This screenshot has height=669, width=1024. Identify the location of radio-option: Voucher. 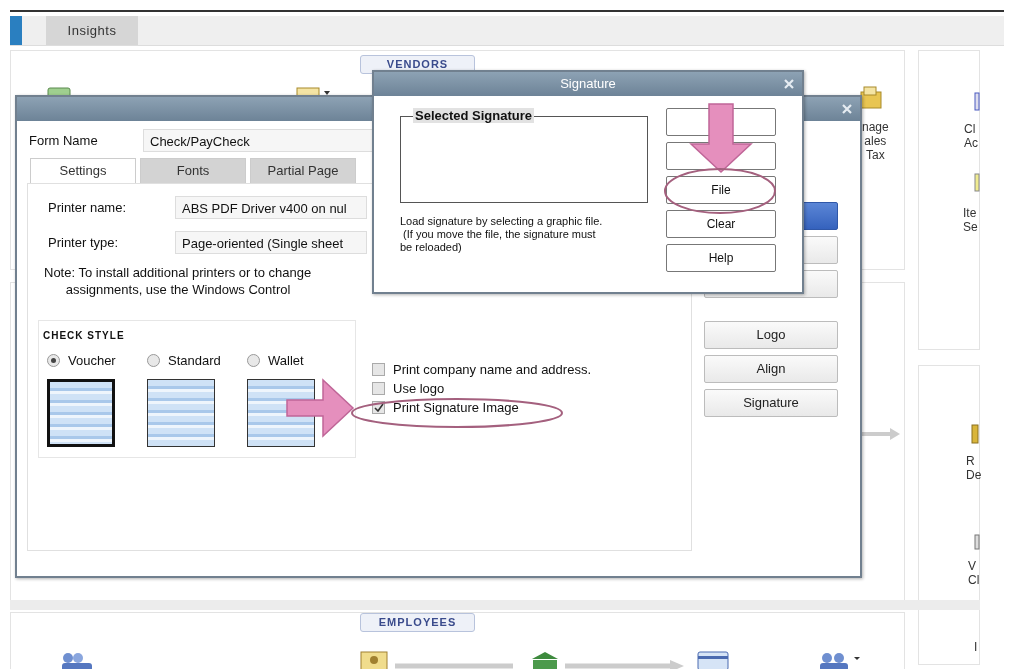
(97, 361).